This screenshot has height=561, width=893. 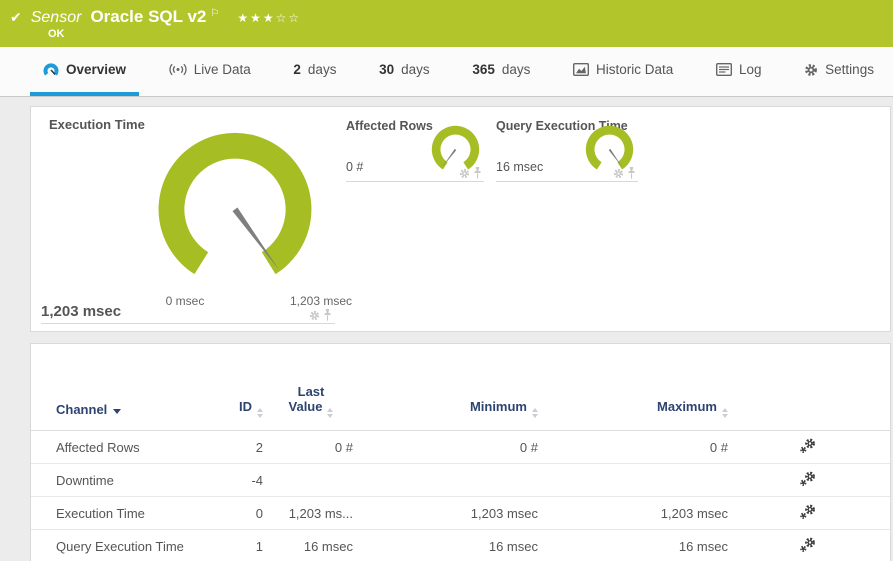 What do you see at coordinates (387, 69) in the screenshot?
I see `tab-number: 30` at bounding box center [387, 69].